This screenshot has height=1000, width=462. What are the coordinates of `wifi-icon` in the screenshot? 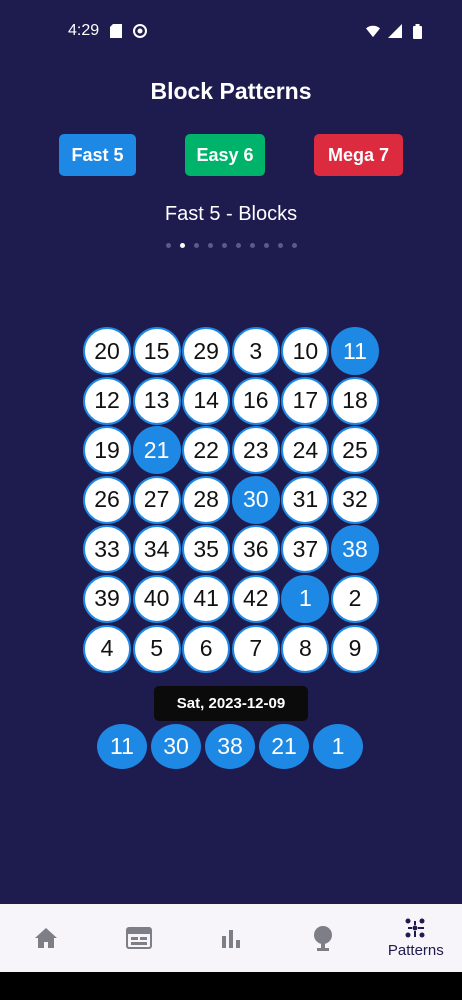 It's located at (373, 31).